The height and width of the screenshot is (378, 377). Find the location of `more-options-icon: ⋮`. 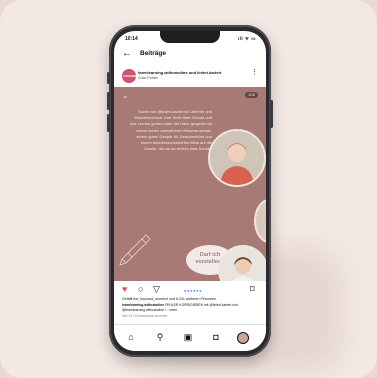

more-options-icon: ⋮ is located at coordinates (254, 72).